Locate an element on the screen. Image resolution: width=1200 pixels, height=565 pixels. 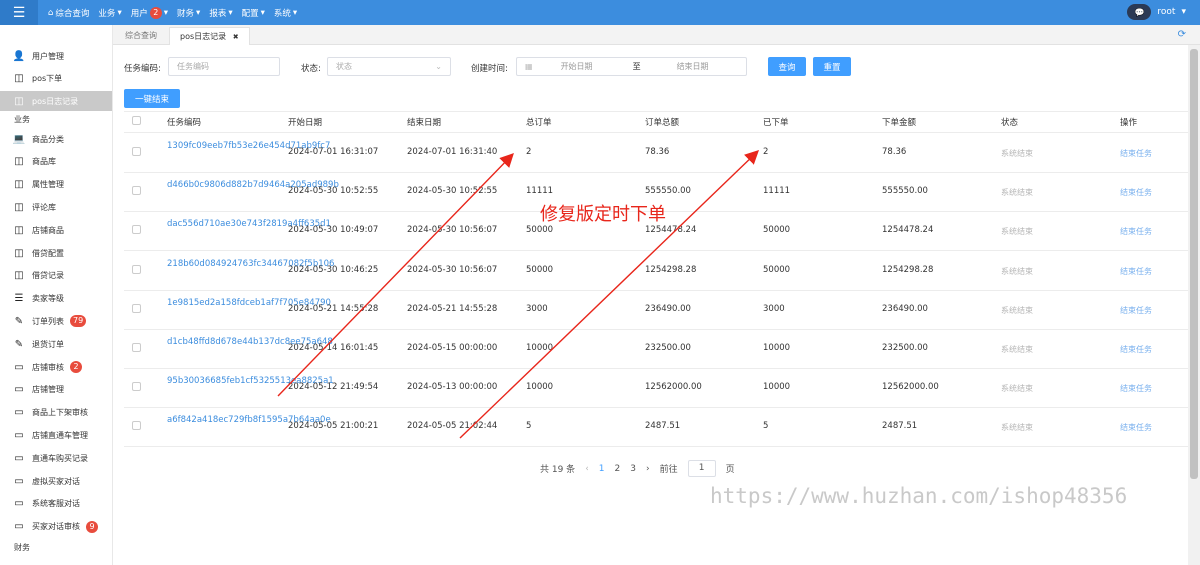
watermark-text: https://www.huzhan.com/ishop48356 is located at coordinates (919, 496).